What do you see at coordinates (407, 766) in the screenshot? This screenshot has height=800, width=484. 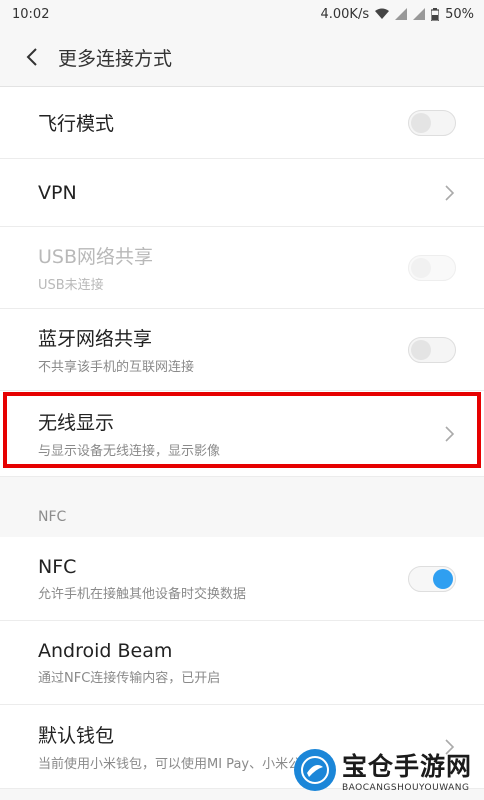 I see `watermark-title: 宝仓手游网` at bounding box center [407, 766].